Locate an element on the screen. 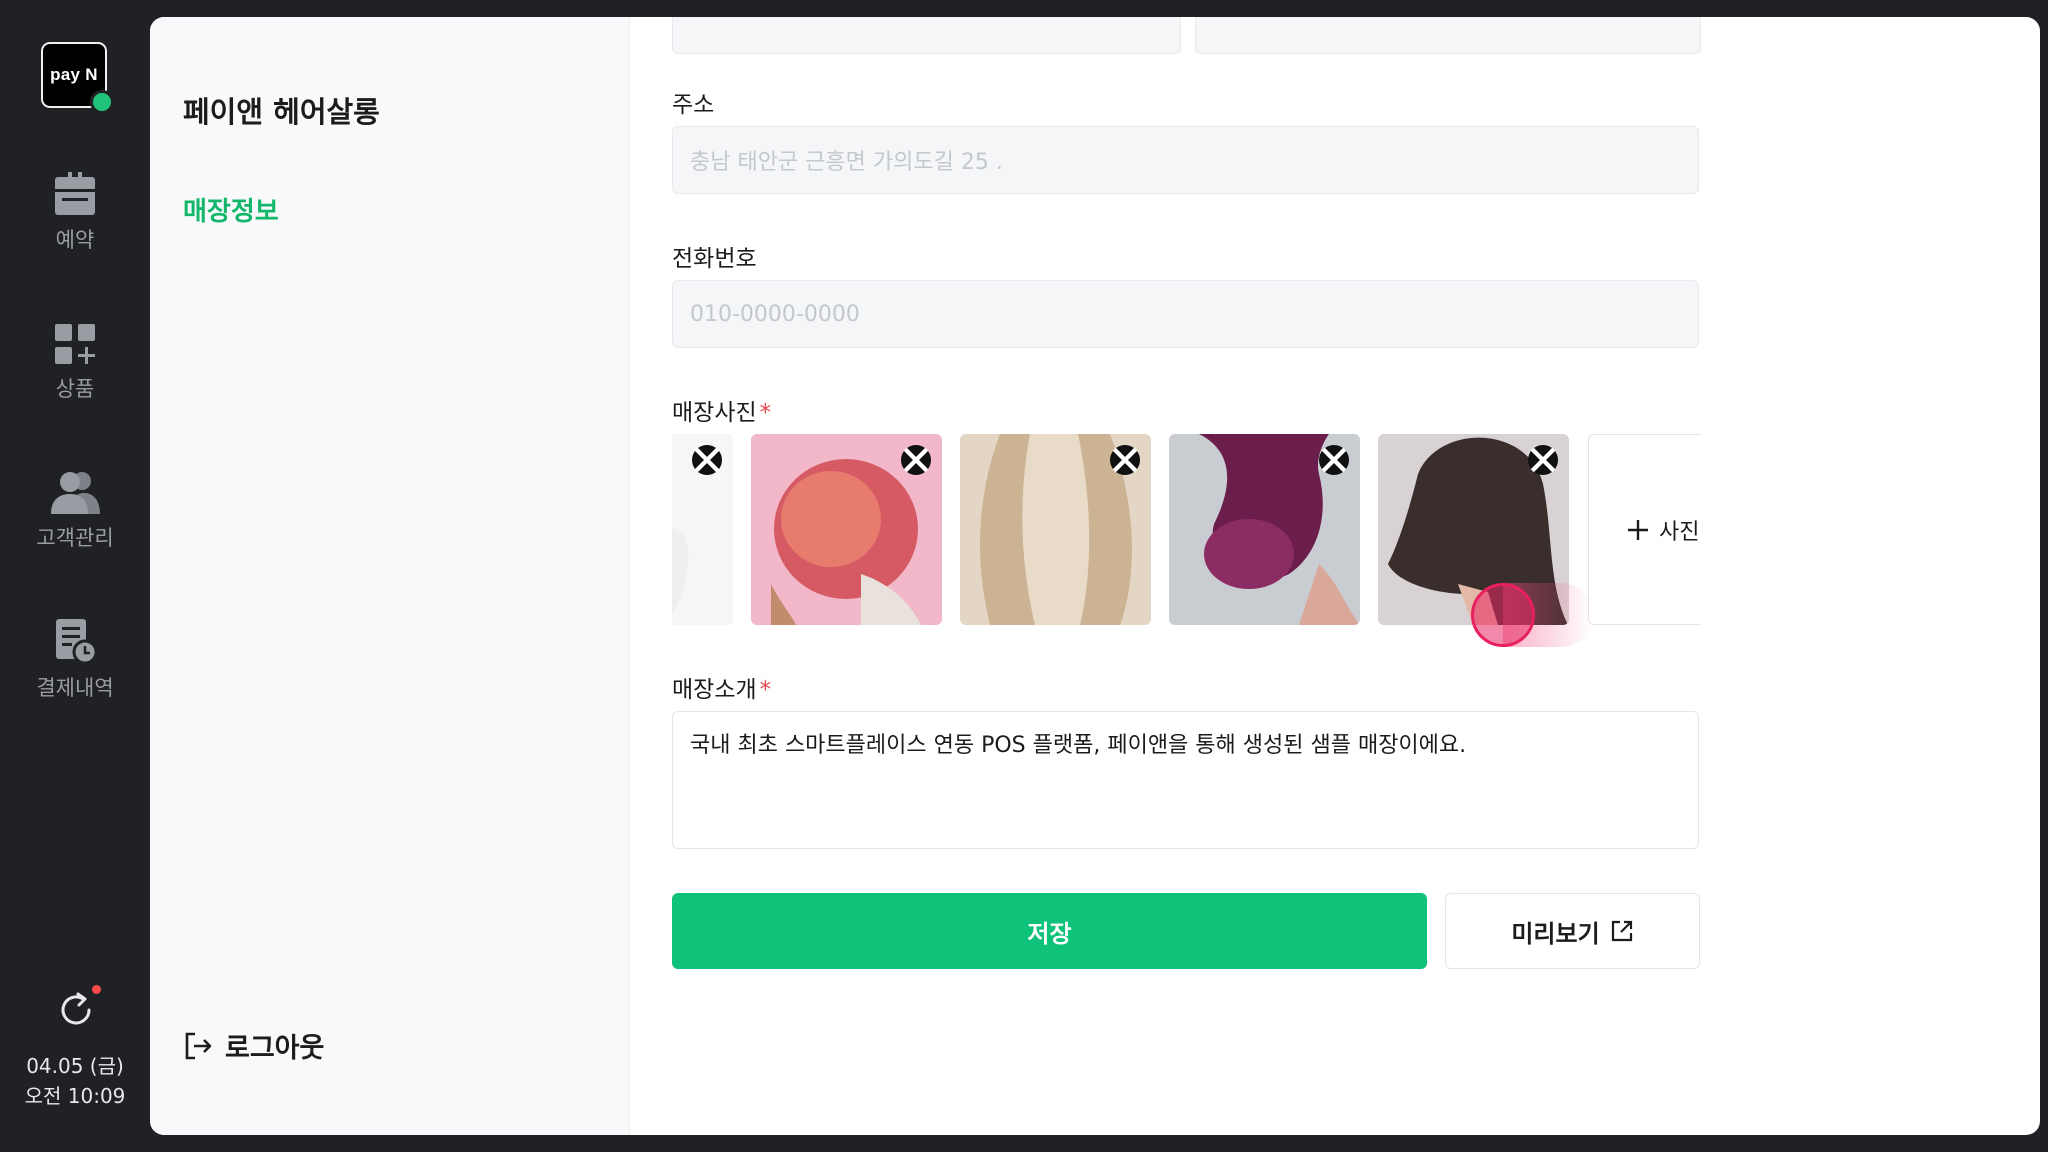  grid-plus-icon is located at coordinates (75, 344).